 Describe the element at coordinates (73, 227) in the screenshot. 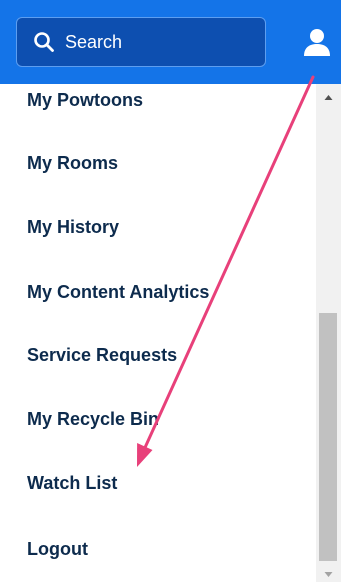

I see `menu-item-my-history: My History` at that location.